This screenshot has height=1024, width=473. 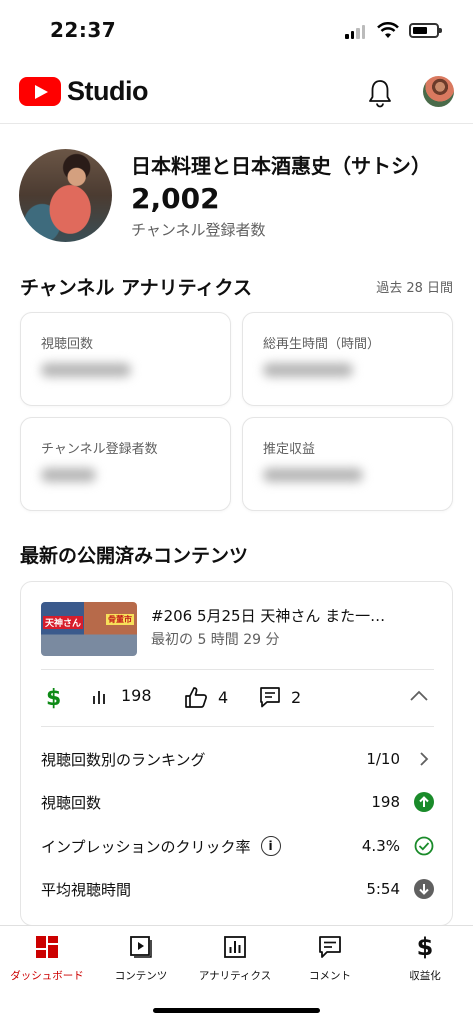 I want to click on channel-avatar, so click(x=65, y=195).